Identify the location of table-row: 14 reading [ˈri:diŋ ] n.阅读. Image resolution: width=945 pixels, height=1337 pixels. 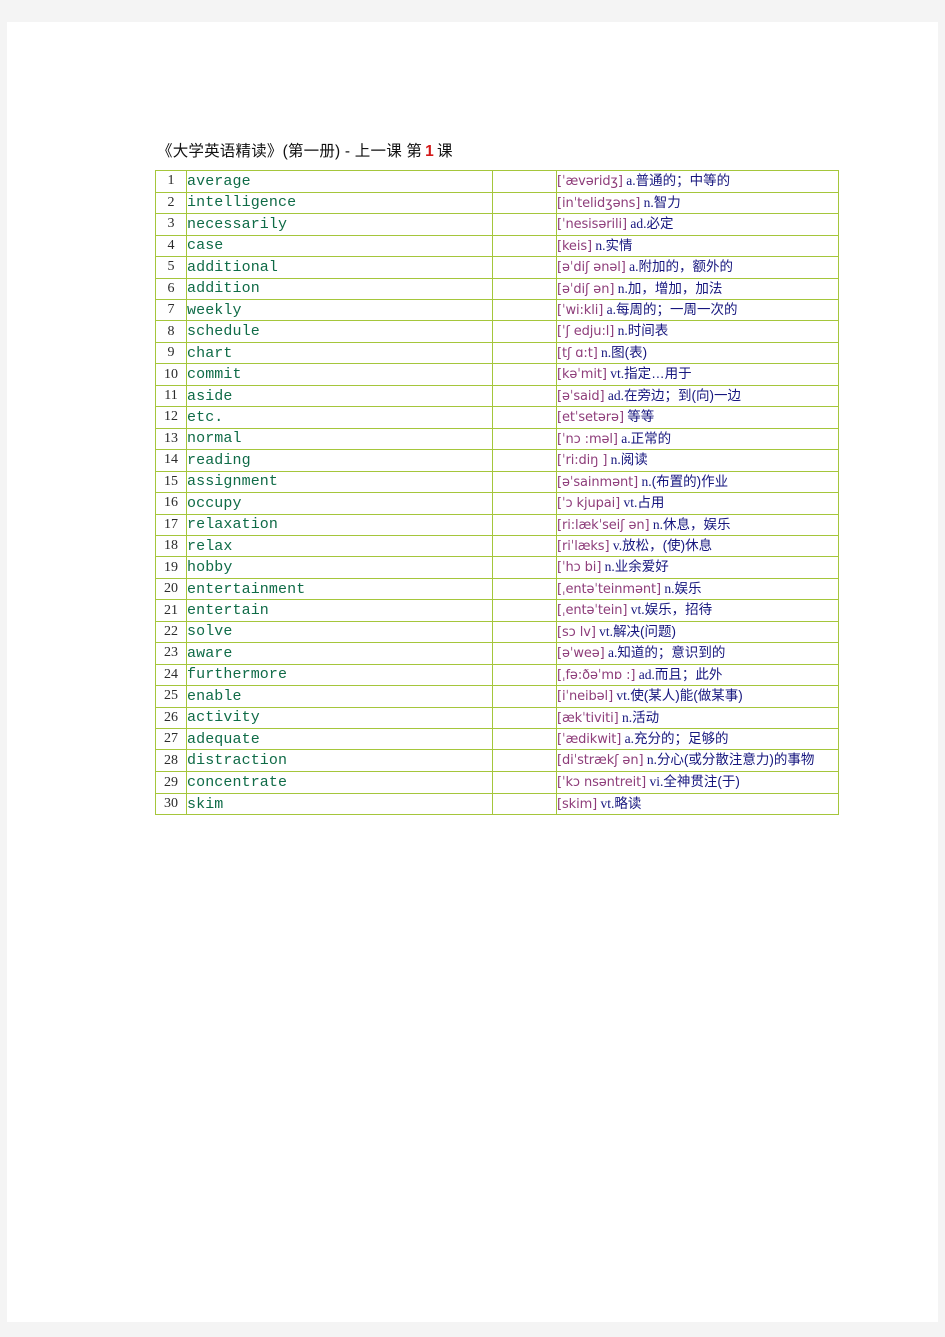
(497, 460).